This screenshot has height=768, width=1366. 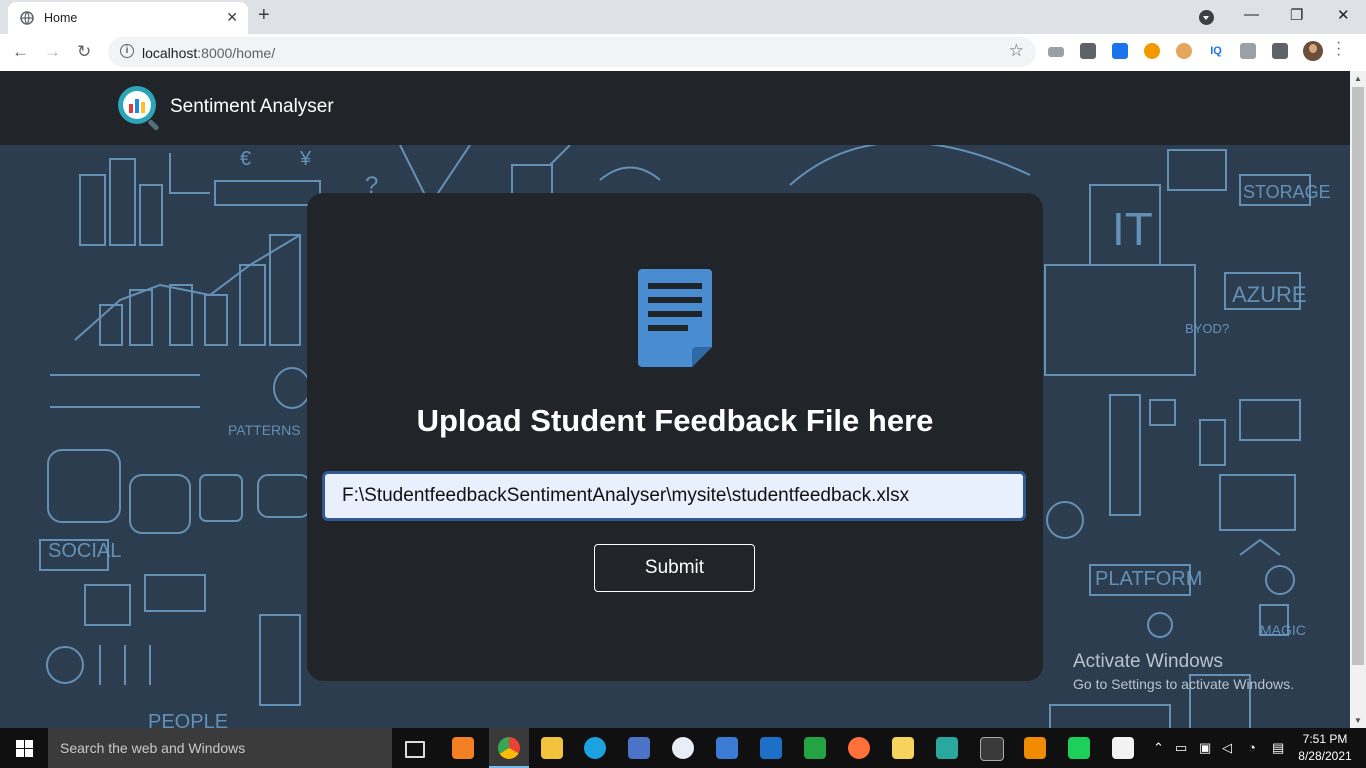 What do you see at coordinates (992, 749) in the screenshot?
I see `terminal-icon` at bounding box center [992, 749].